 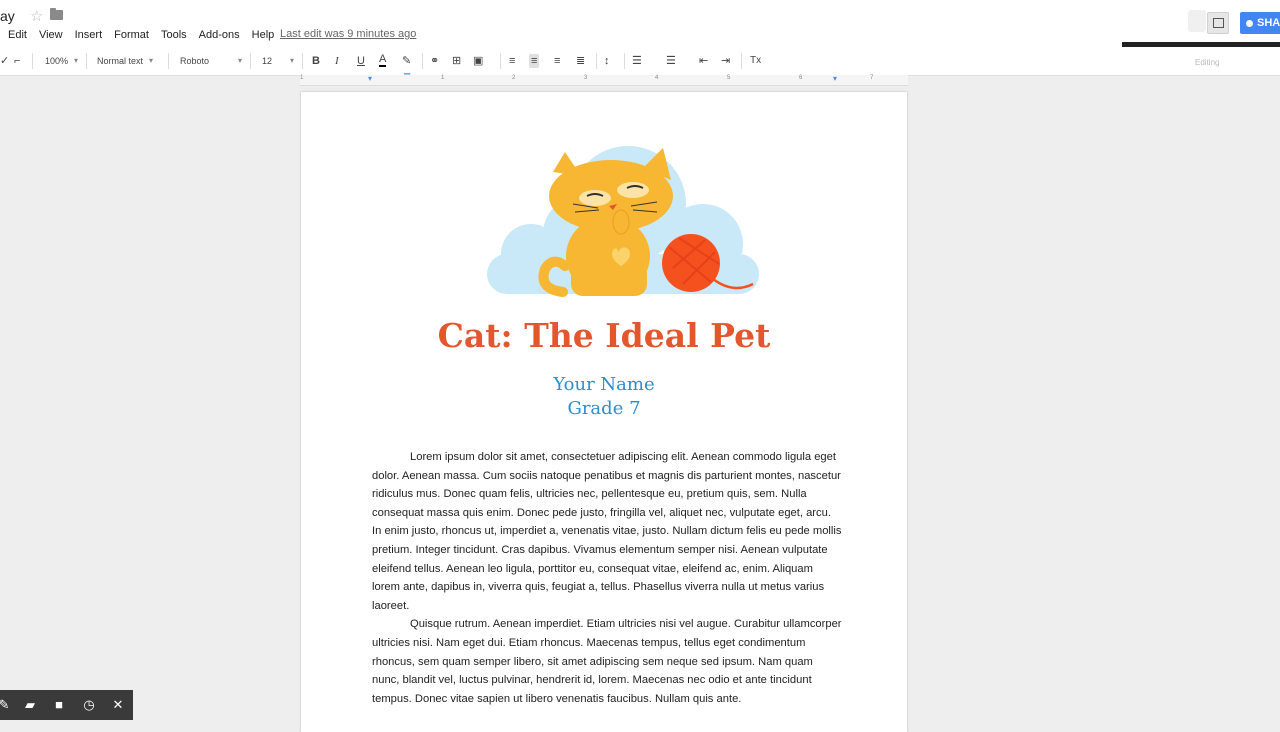 What do you see at coordinates (637, 61) in the screenshot?
I see `numbered-list-icon: ☰` at bounding box center [637, 61].